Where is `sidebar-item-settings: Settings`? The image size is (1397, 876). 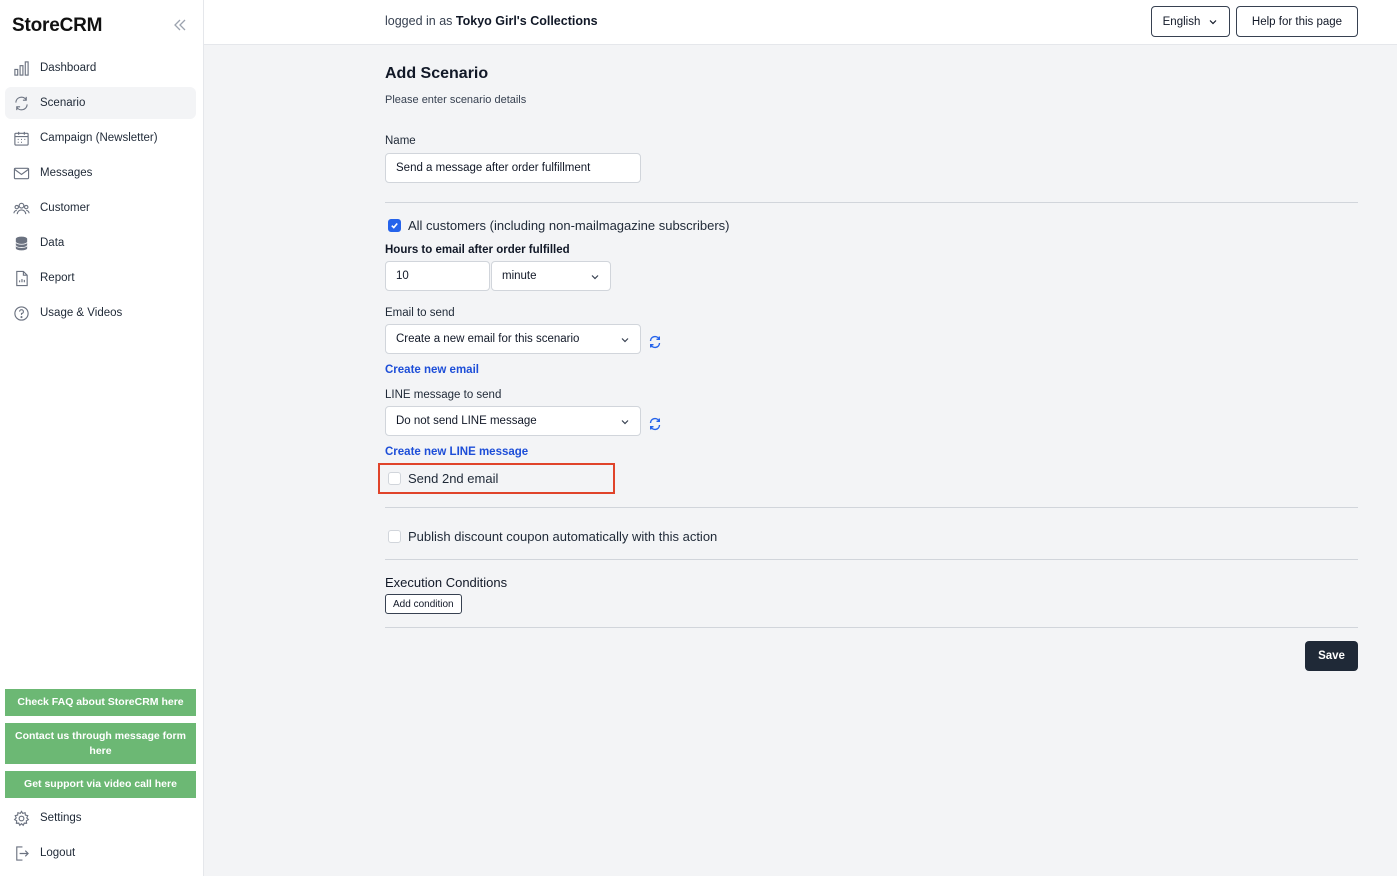 sidebar-item-settings: Settings is located at coordinates (100, 818).